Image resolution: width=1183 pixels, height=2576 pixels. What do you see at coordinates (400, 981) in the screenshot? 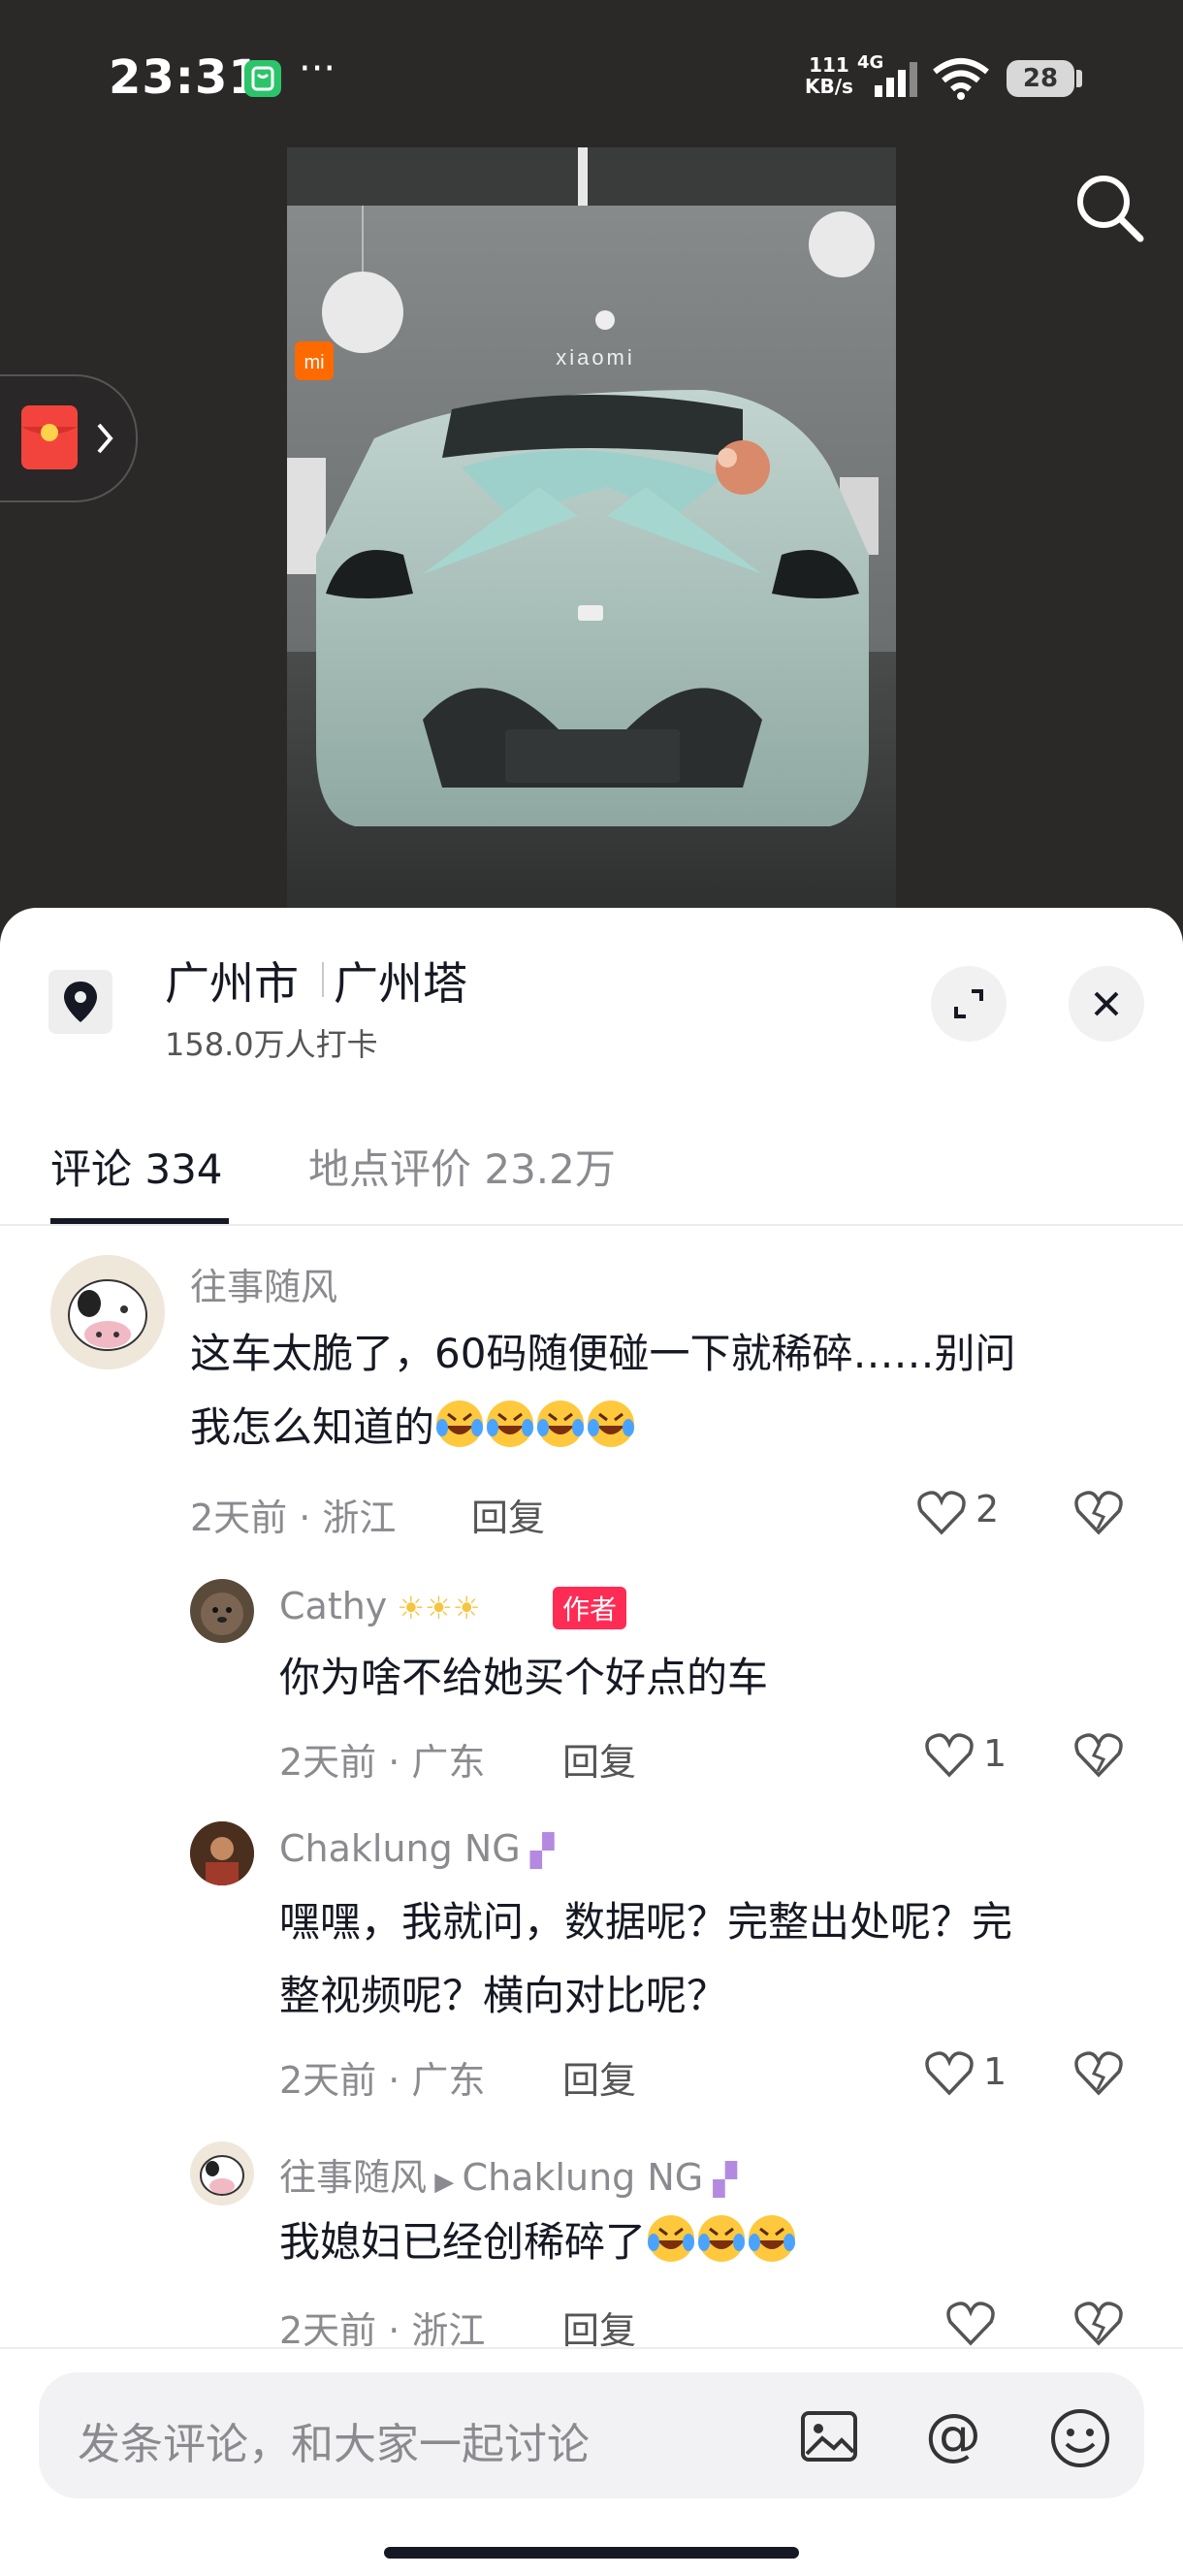
I see `location-place: 广州塔` at bounding box center [400, 981].